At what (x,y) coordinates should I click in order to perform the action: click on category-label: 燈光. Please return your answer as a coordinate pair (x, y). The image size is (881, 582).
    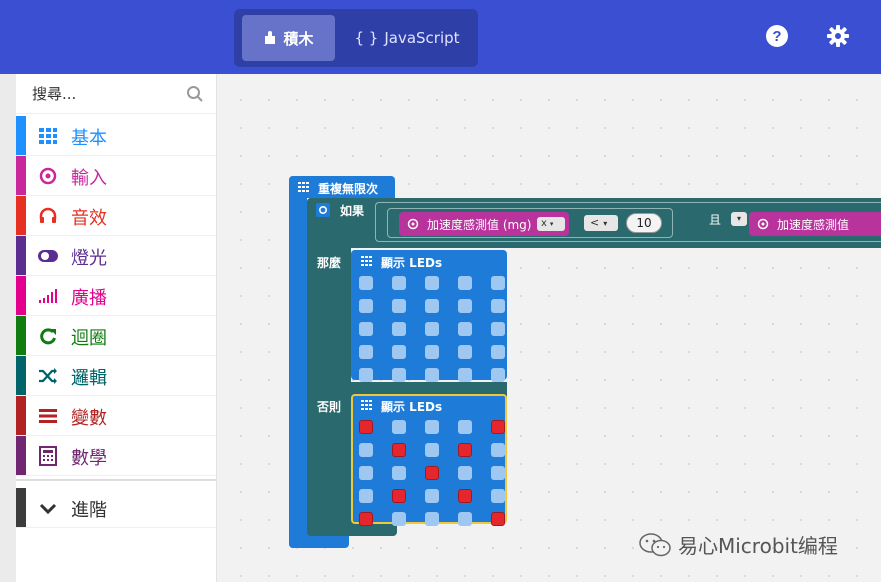
    Looking at the image, I should click on (89, 258).